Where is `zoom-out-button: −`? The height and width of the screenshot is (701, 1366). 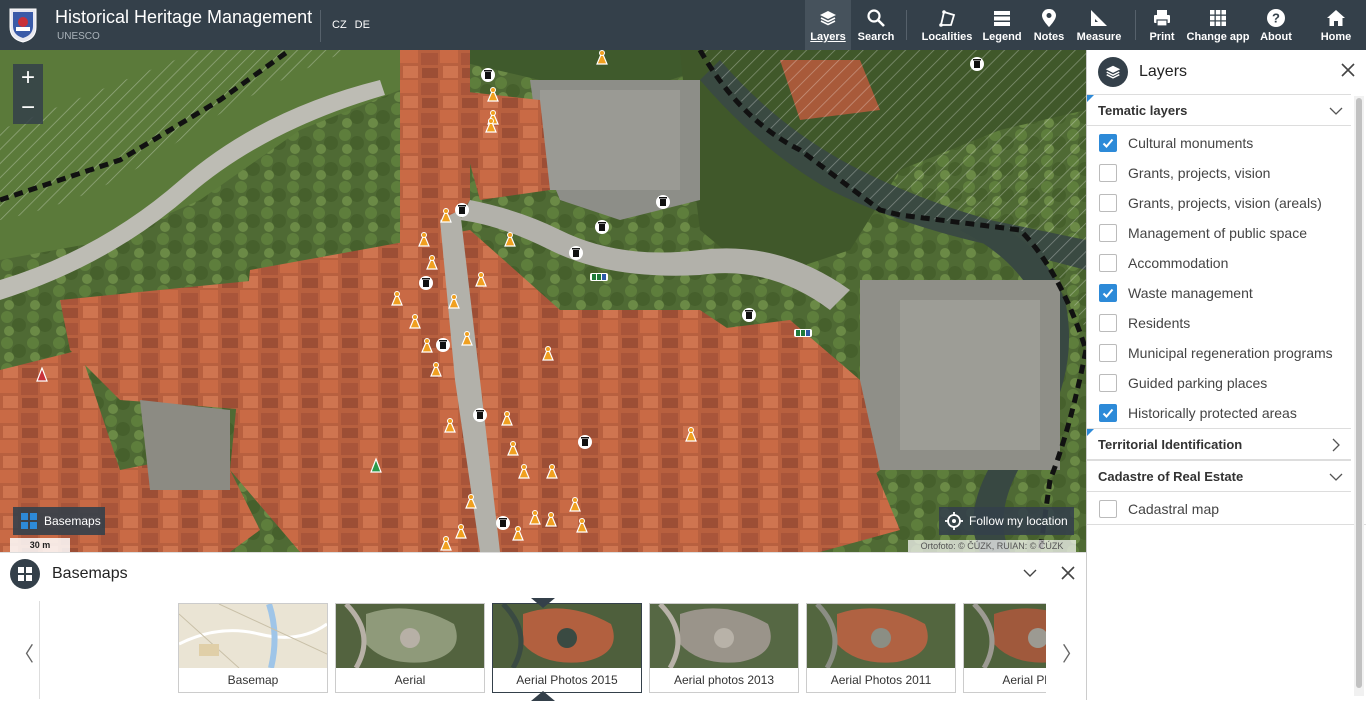 zoom-out-button: − is located at coordinates (28, 109).